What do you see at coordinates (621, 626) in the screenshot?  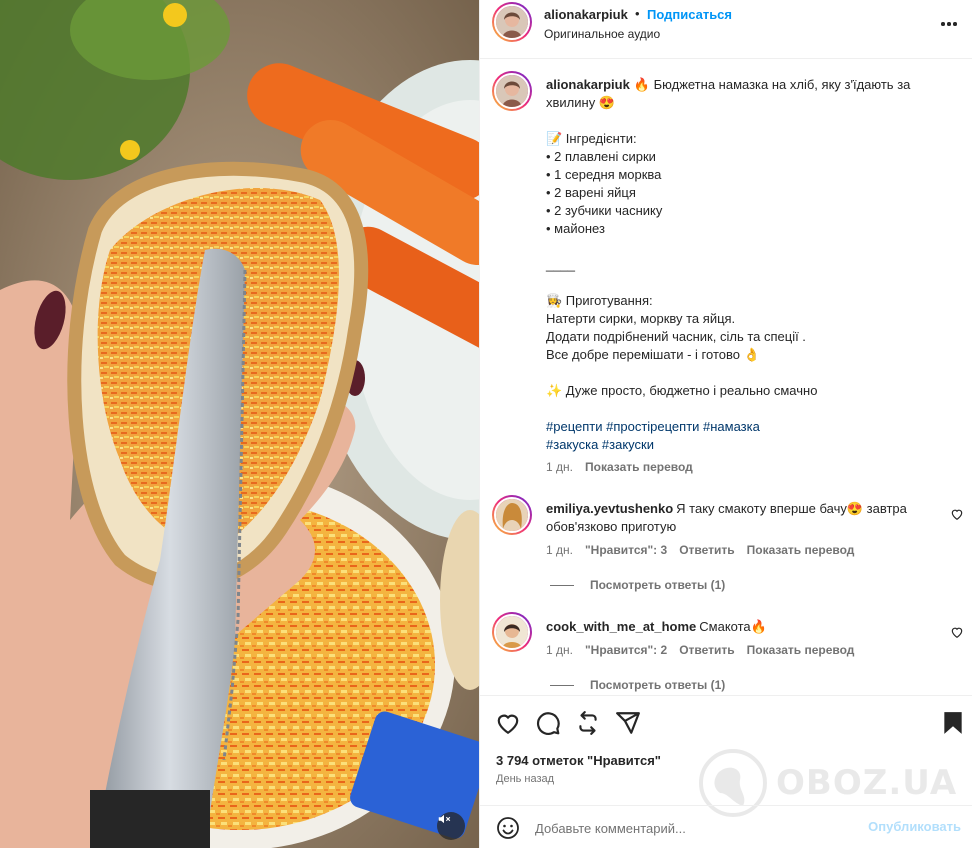 I see `comment-username: cook_with_me_at_home` at bounding box center [621, 626].